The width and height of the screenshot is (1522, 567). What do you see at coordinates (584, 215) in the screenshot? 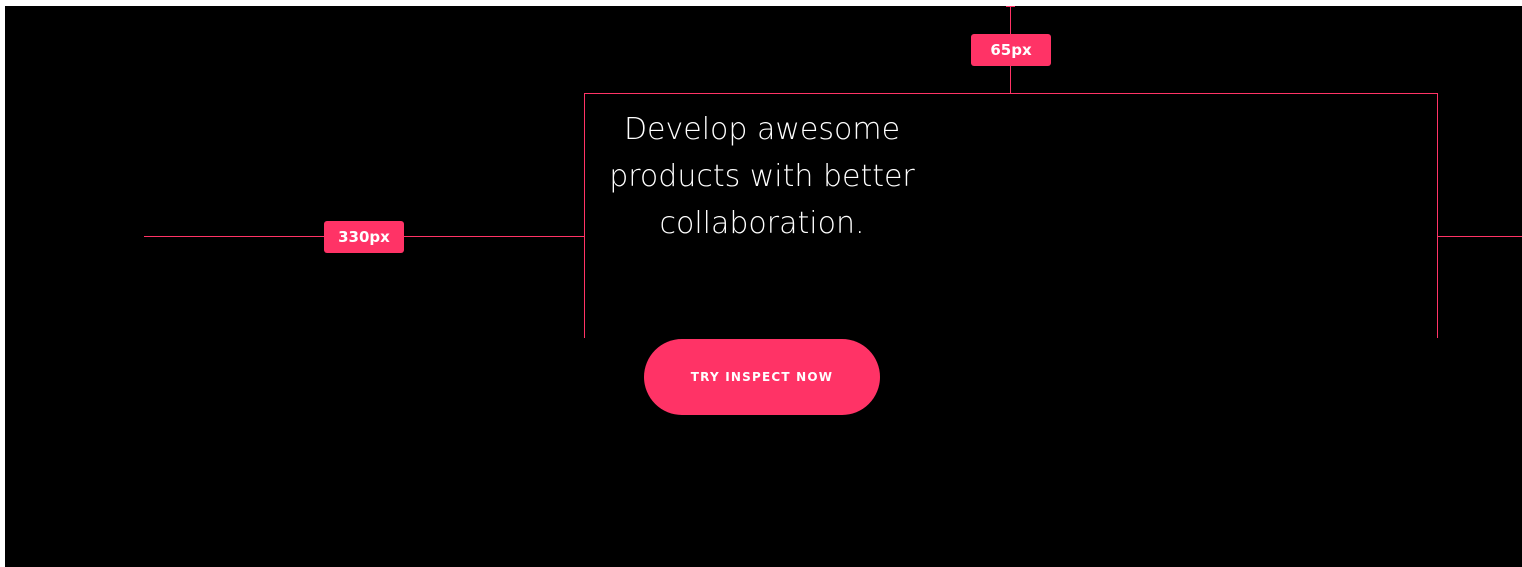
I see `element-outline-left` at bounding box center [584, 215].